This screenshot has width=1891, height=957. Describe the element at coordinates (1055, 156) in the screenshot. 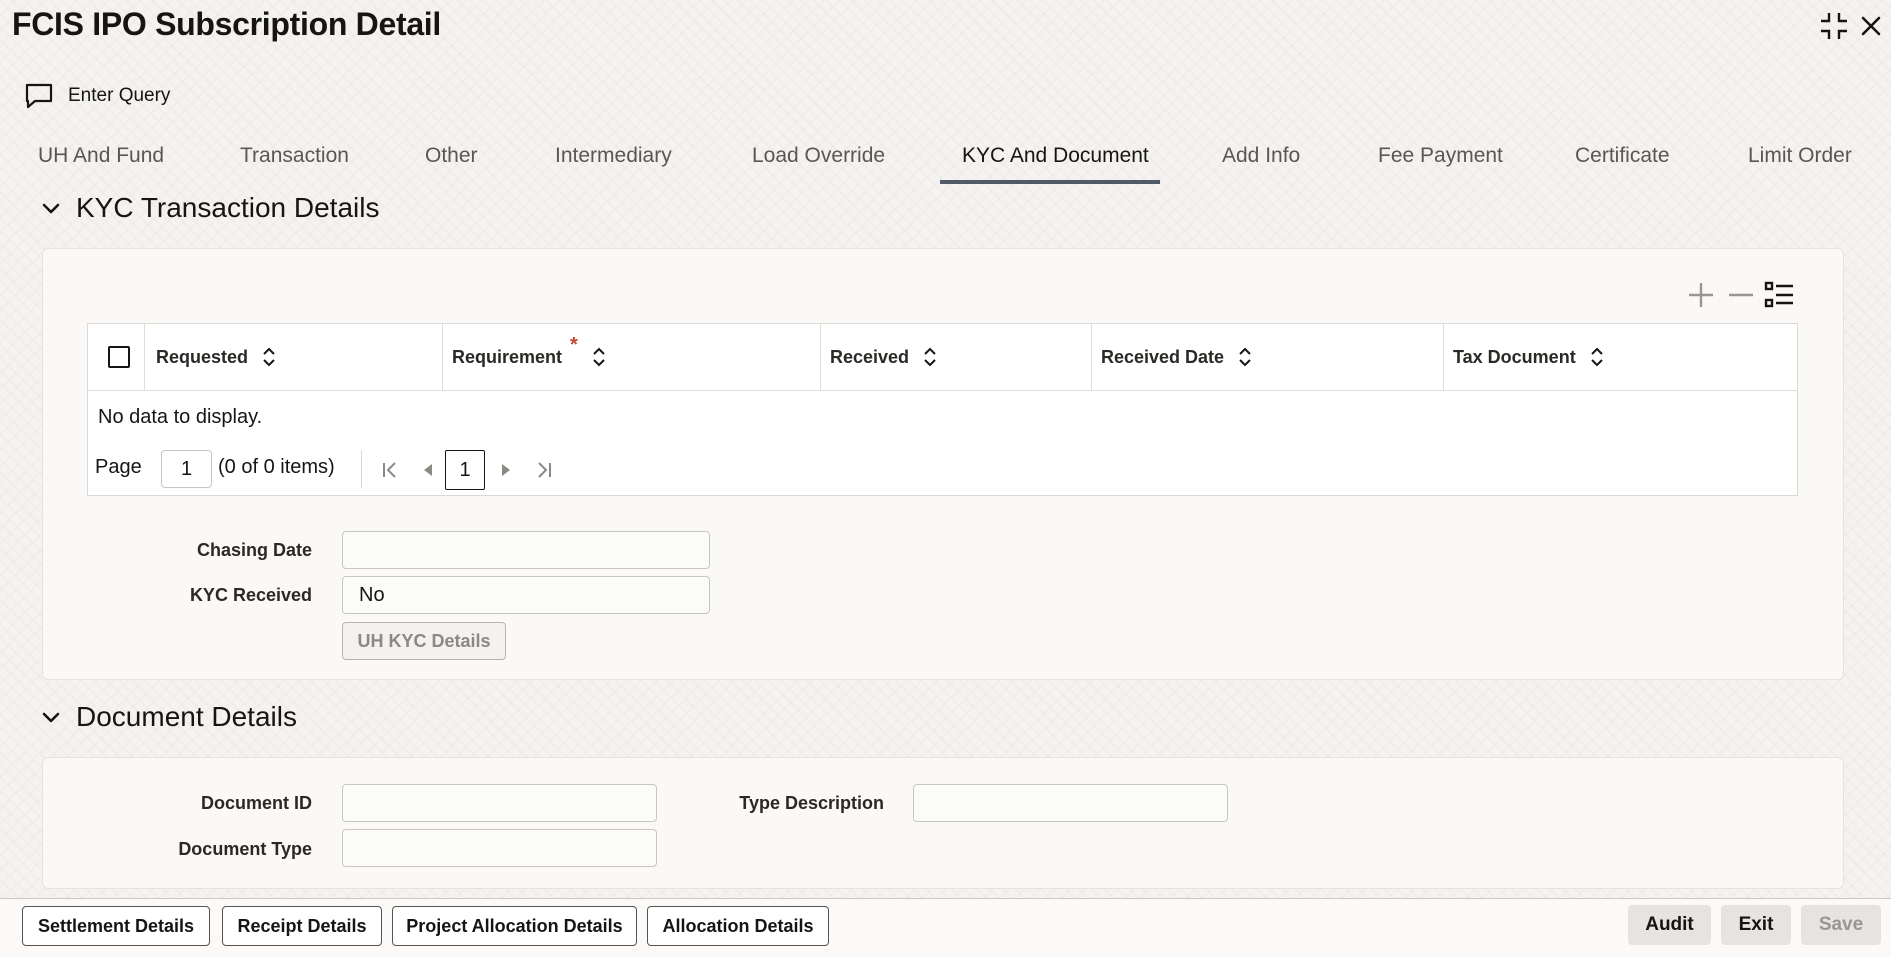

I see `tab-kyc-and-document: KYC And Document` at that location.